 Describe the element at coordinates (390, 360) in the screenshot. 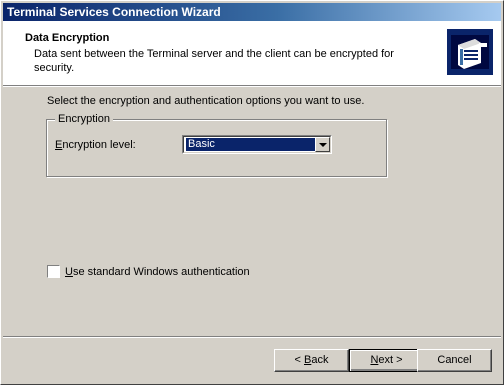

I see `next-button-label: ext >` at that location.